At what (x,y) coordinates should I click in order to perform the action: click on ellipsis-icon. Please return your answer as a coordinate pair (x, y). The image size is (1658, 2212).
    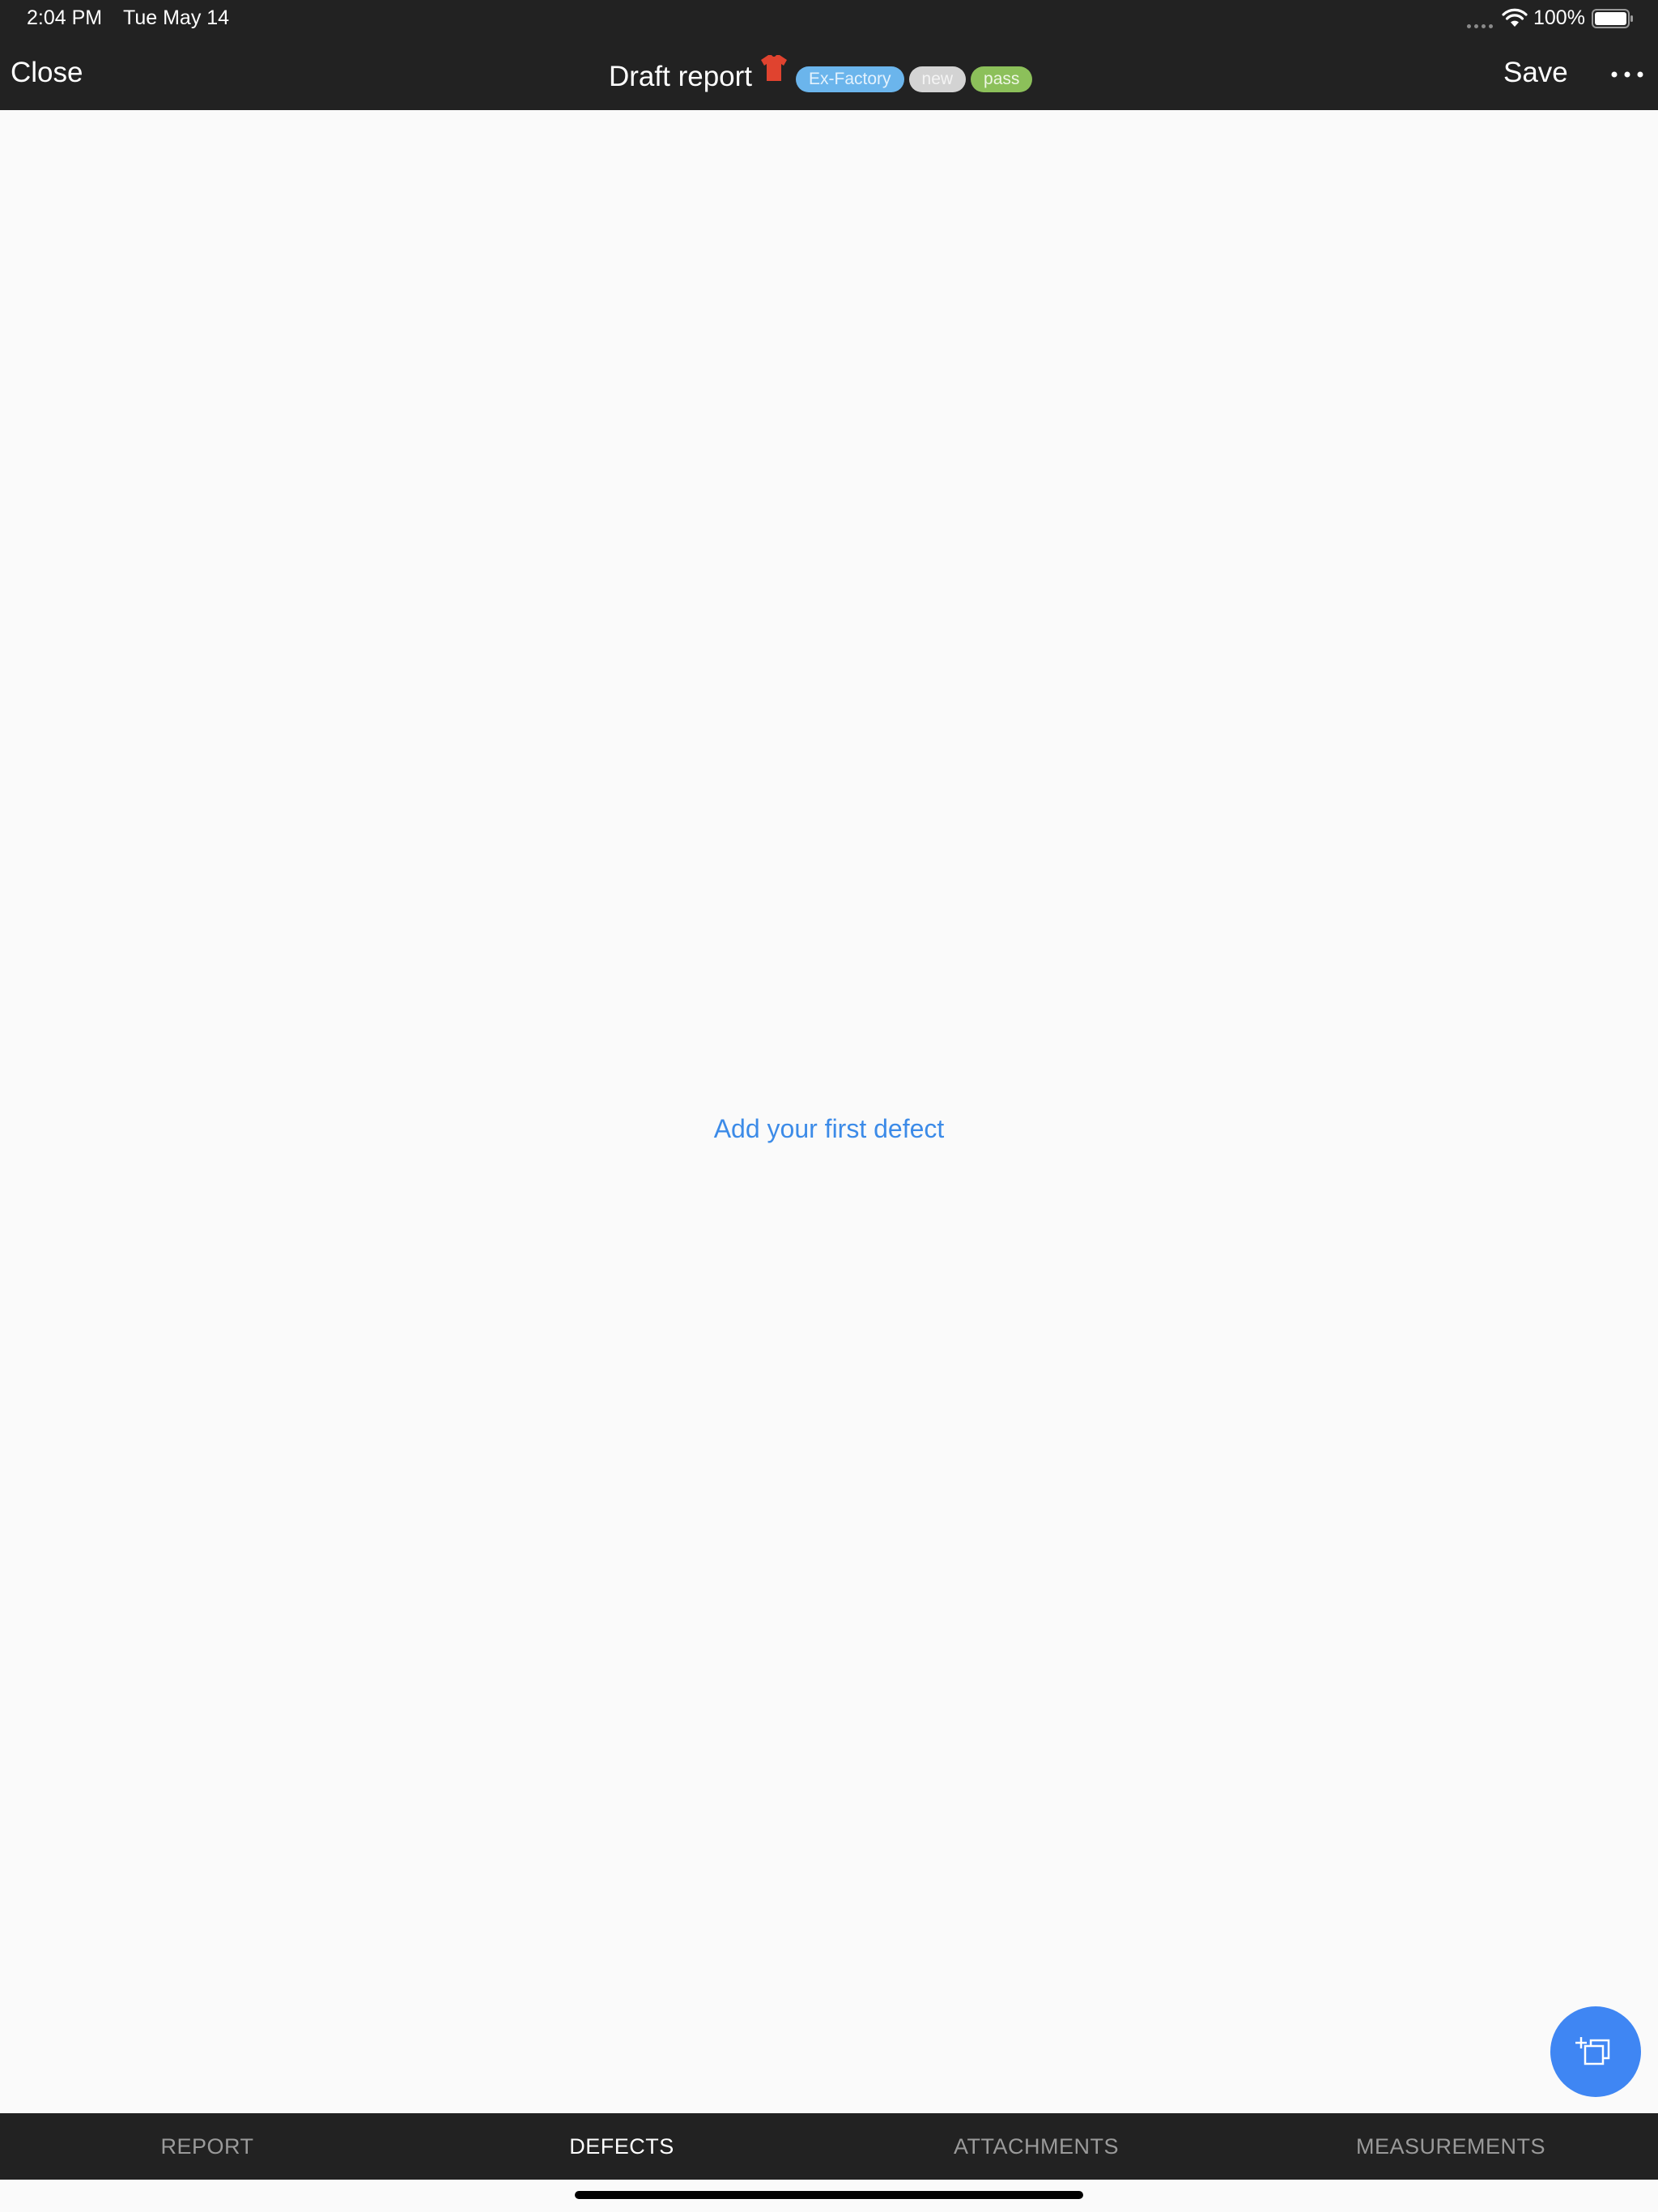
    Looking at the image, I should click on (1627, 75).